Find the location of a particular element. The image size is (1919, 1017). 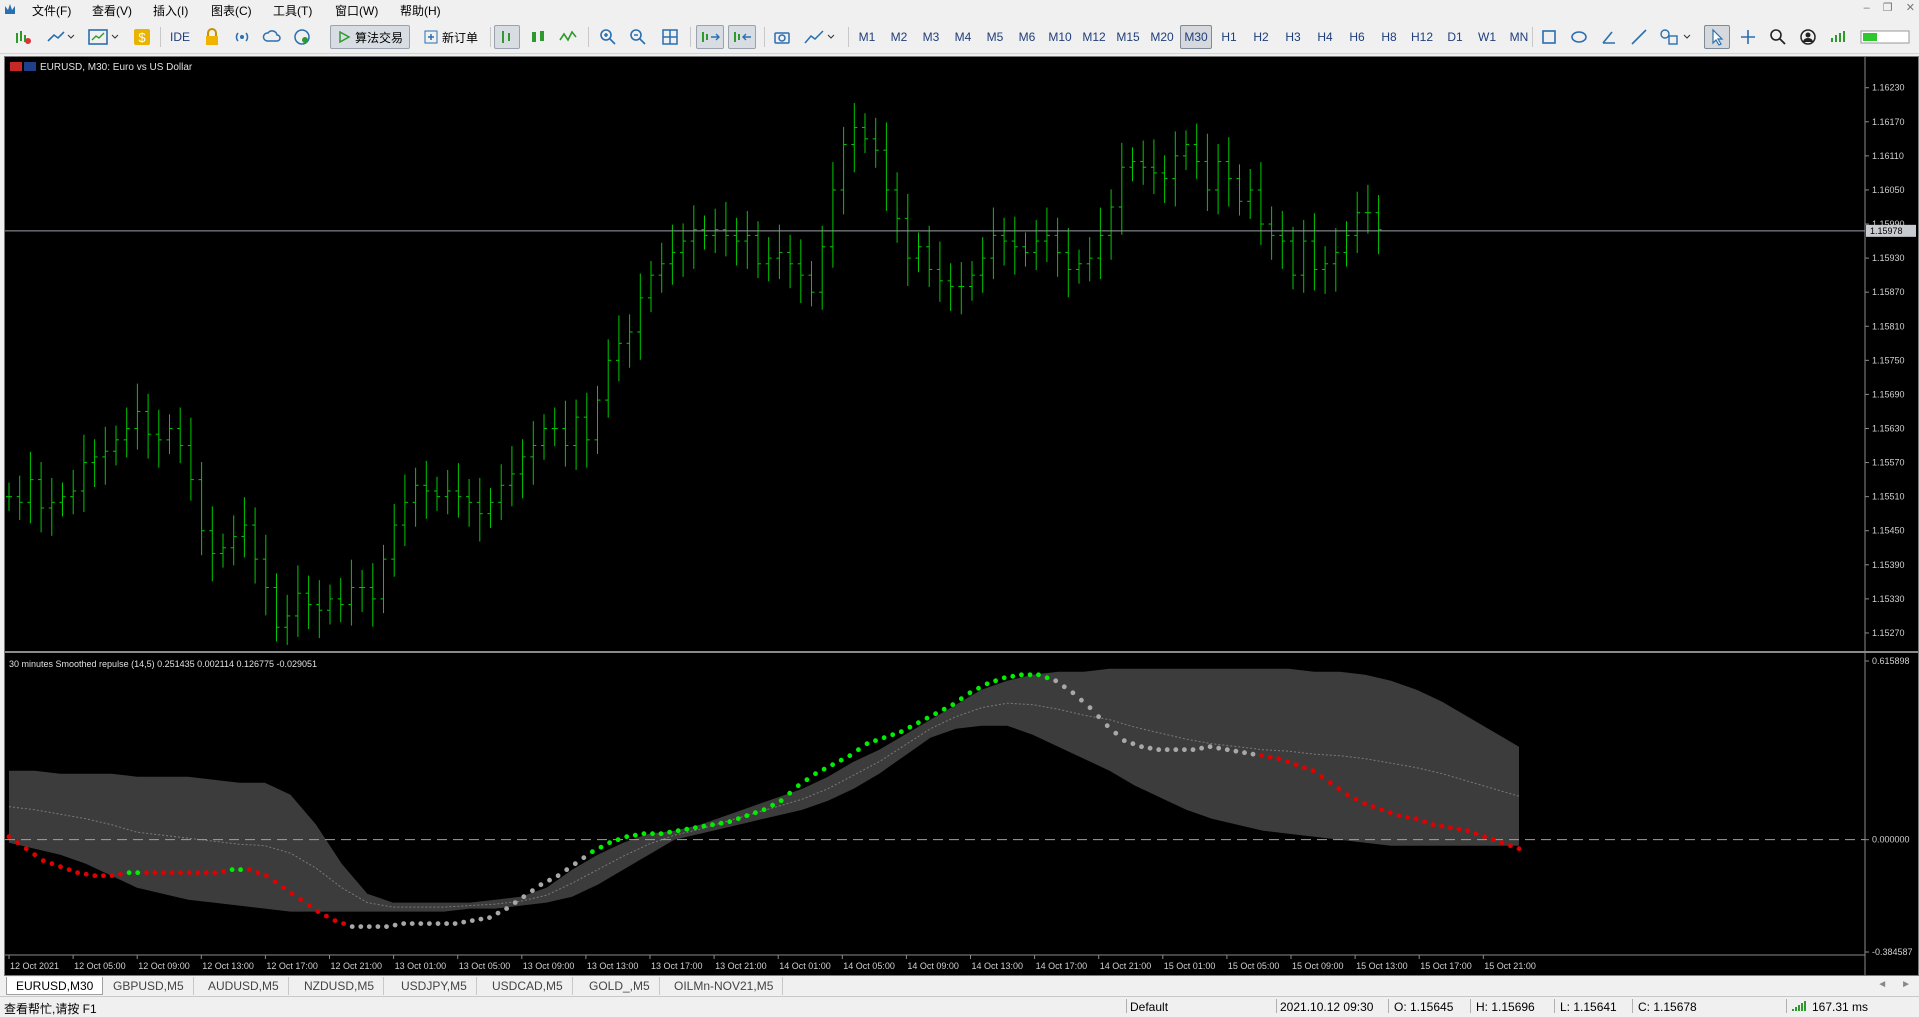

timeframe-m6: M6 is located at coordinates (1027, 37).